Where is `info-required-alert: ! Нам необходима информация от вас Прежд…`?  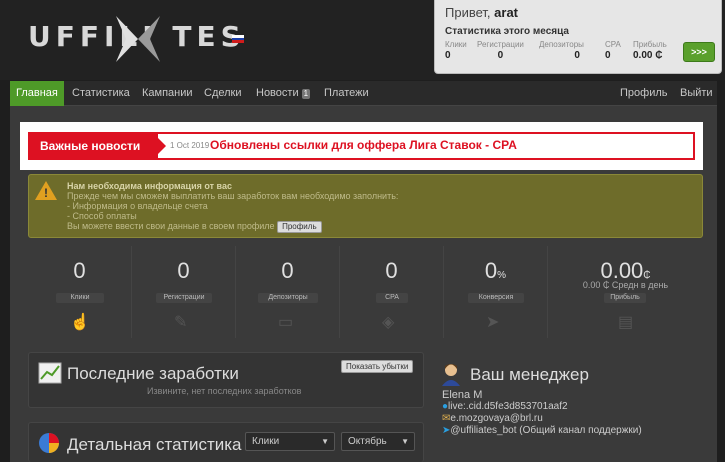
info-required-alert: ! Нам необходима информация от вас Прежд… is located at coordinates (365, 206).